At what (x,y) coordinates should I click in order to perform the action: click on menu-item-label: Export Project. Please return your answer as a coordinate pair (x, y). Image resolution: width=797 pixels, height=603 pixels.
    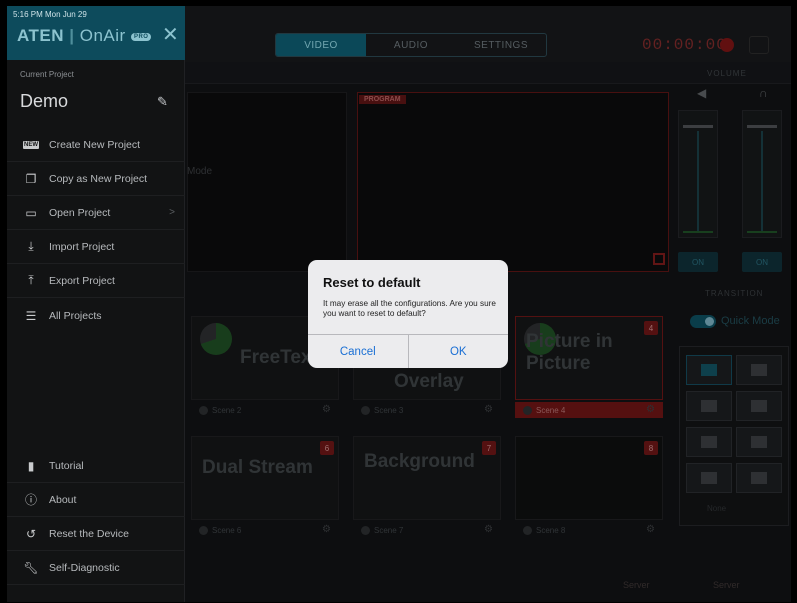
    Looking at the image, I should click on (82, 280).